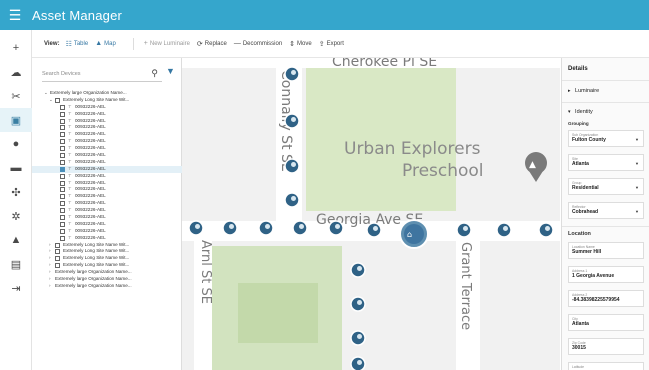 The height and width of the screenshot is (370, 649). What do you see at coordinates (16, 144) in the screenshot?
I see `location-icon: ●` at bounding box center [16, 144].